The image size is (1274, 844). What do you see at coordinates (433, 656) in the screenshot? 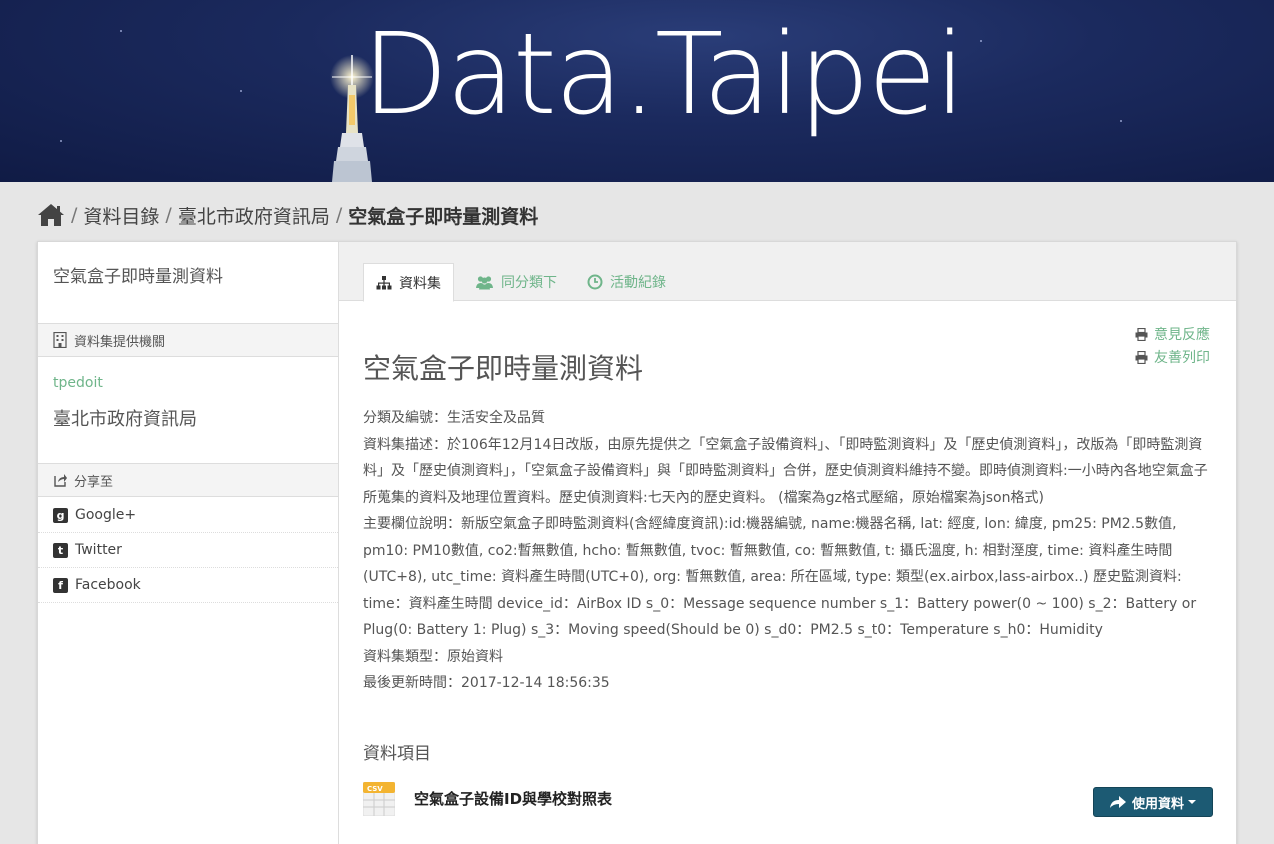
I see `dataset-type: 資料集類型：原始資料` at bounding box center [433, 656].